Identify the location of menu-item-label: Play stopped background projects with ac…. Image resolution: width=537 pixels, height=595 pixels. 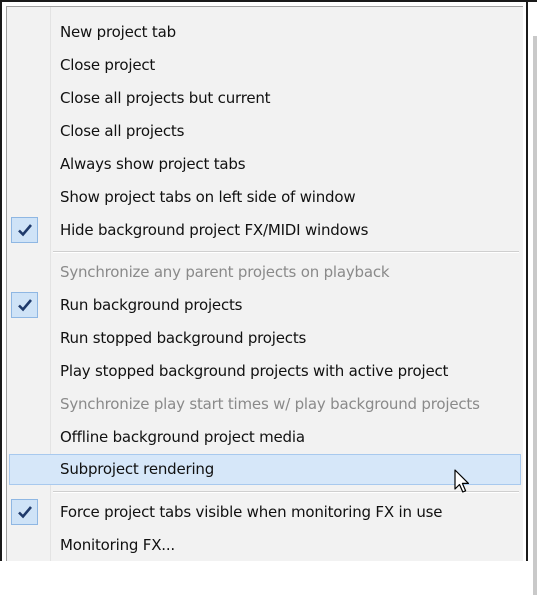
(254, 371).